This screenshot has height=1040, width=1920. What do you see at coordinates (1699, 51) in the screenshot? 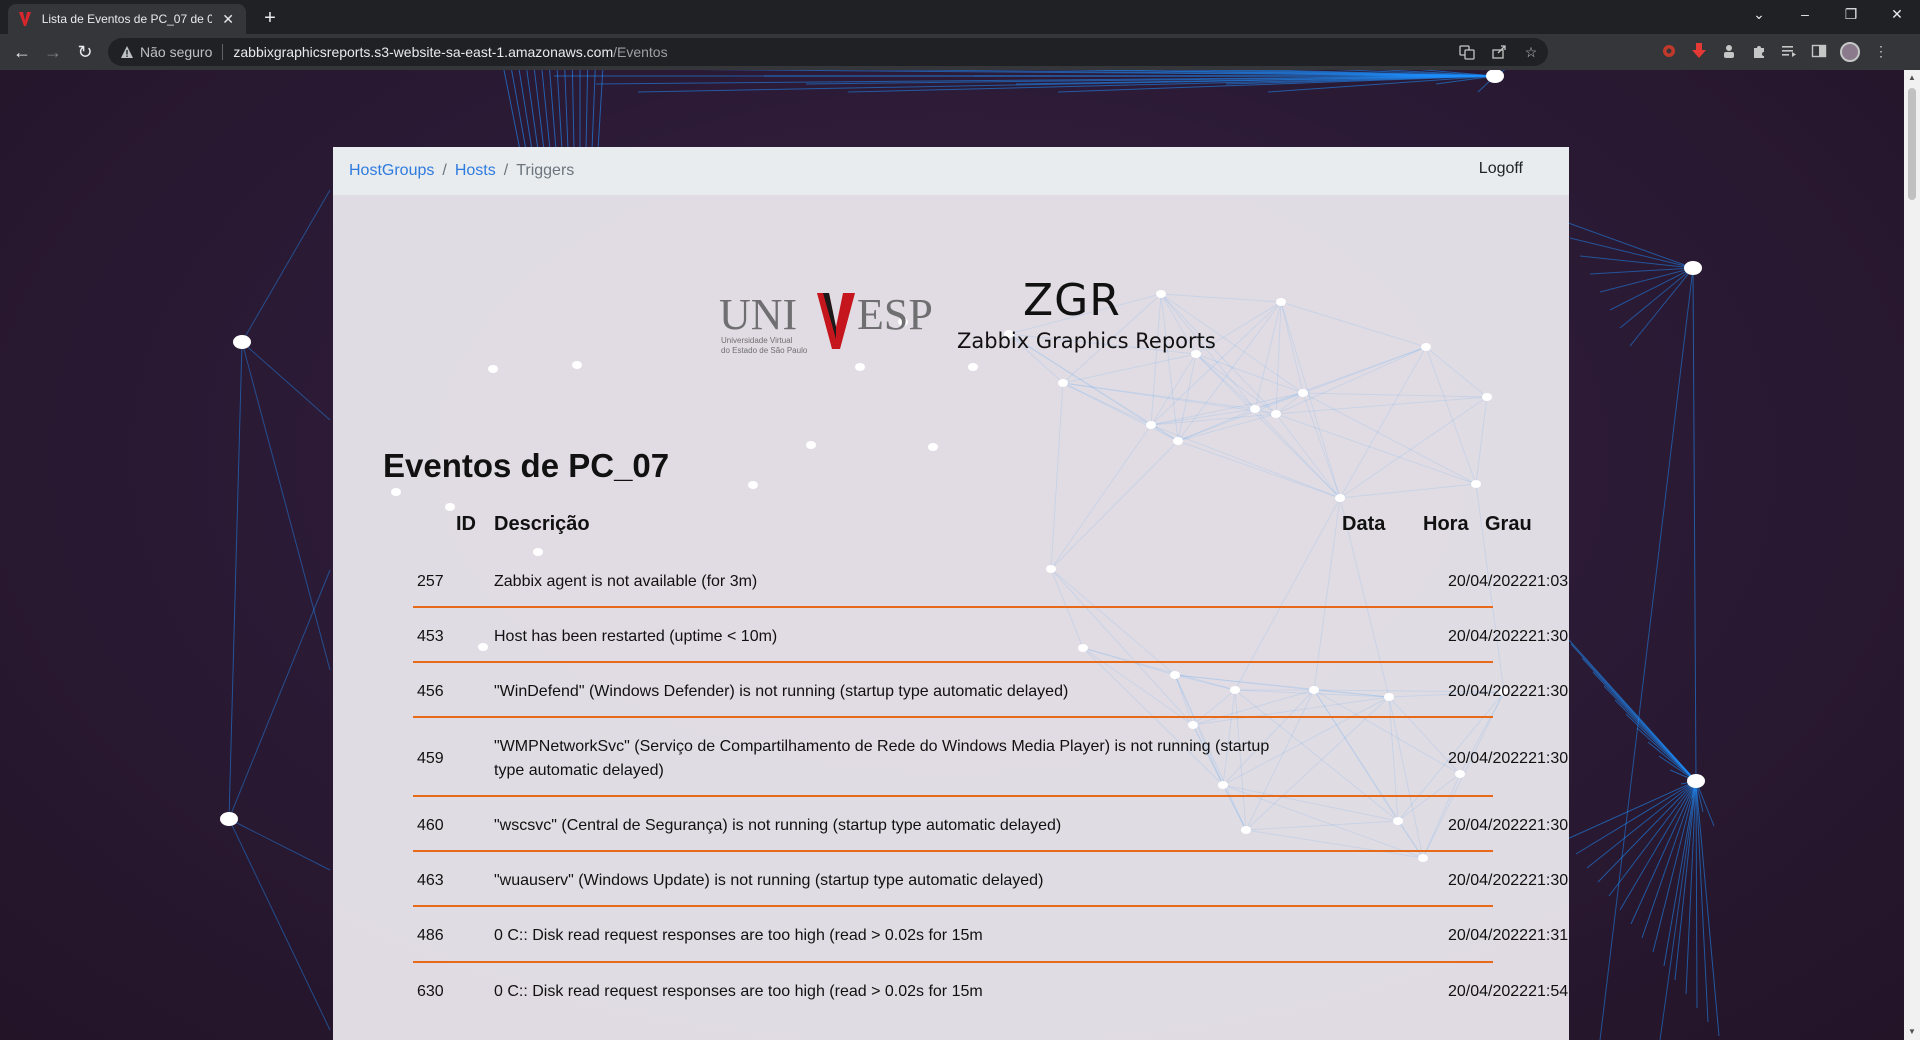
I see `download-arrow-icon` at bounding box center [1699, 51].